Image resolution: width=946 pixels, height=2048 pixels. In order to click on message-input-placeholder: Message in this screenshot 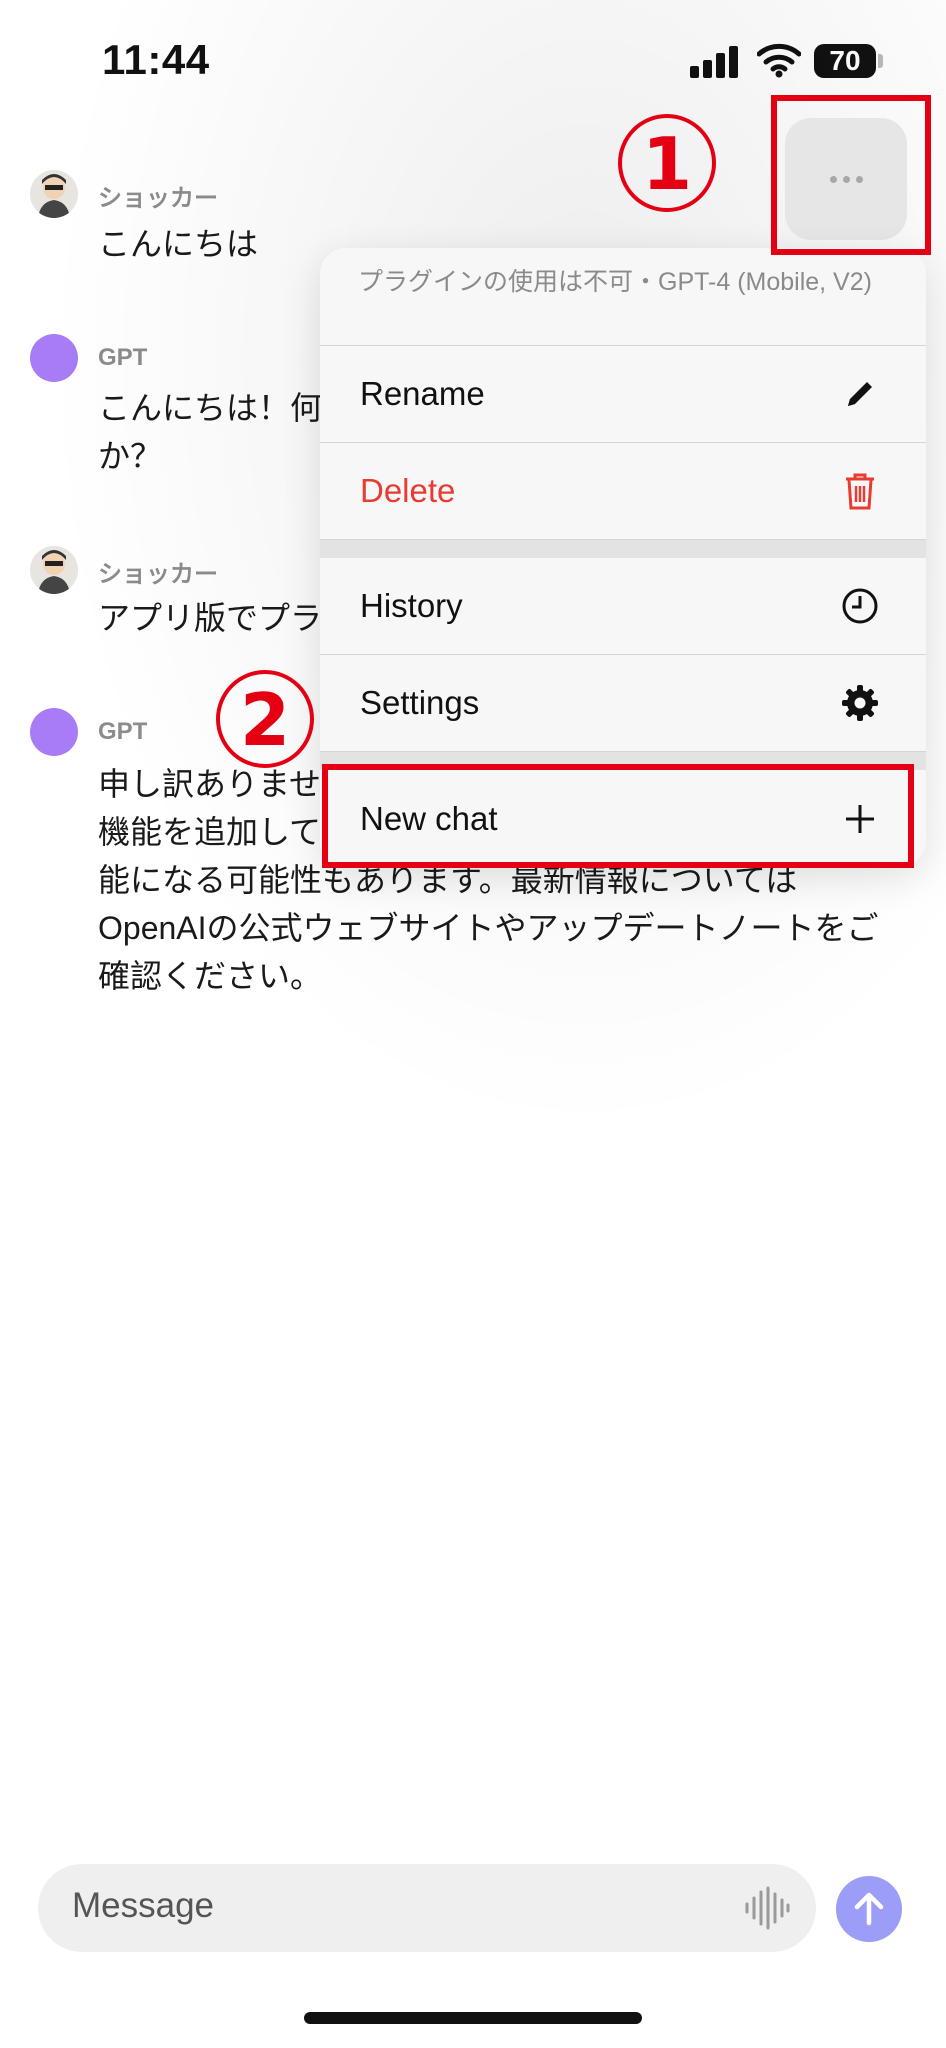, I will do `click(143, 1905)`.